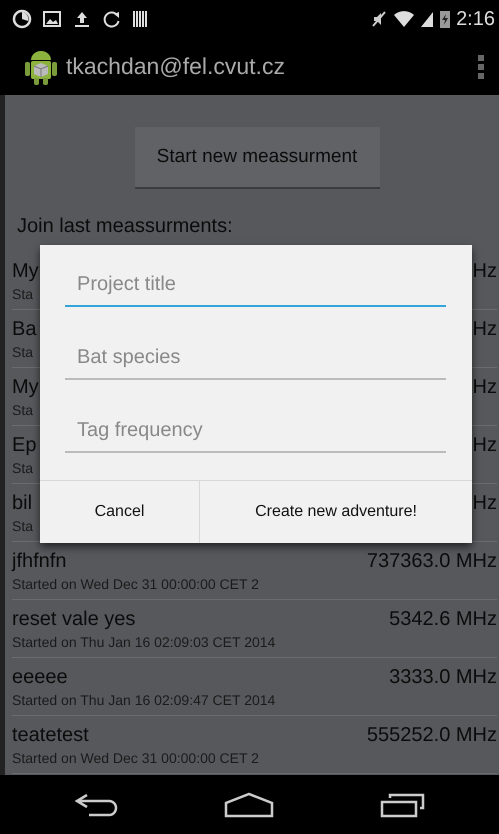 Image resolution: width=499 pixels, height=834 pixels. Describe the element at coordinates (144, 700) in the screenshot. I see `measurement-start-date: Started on Thu Jan 16 02:09:47 CET 2014` at that location.